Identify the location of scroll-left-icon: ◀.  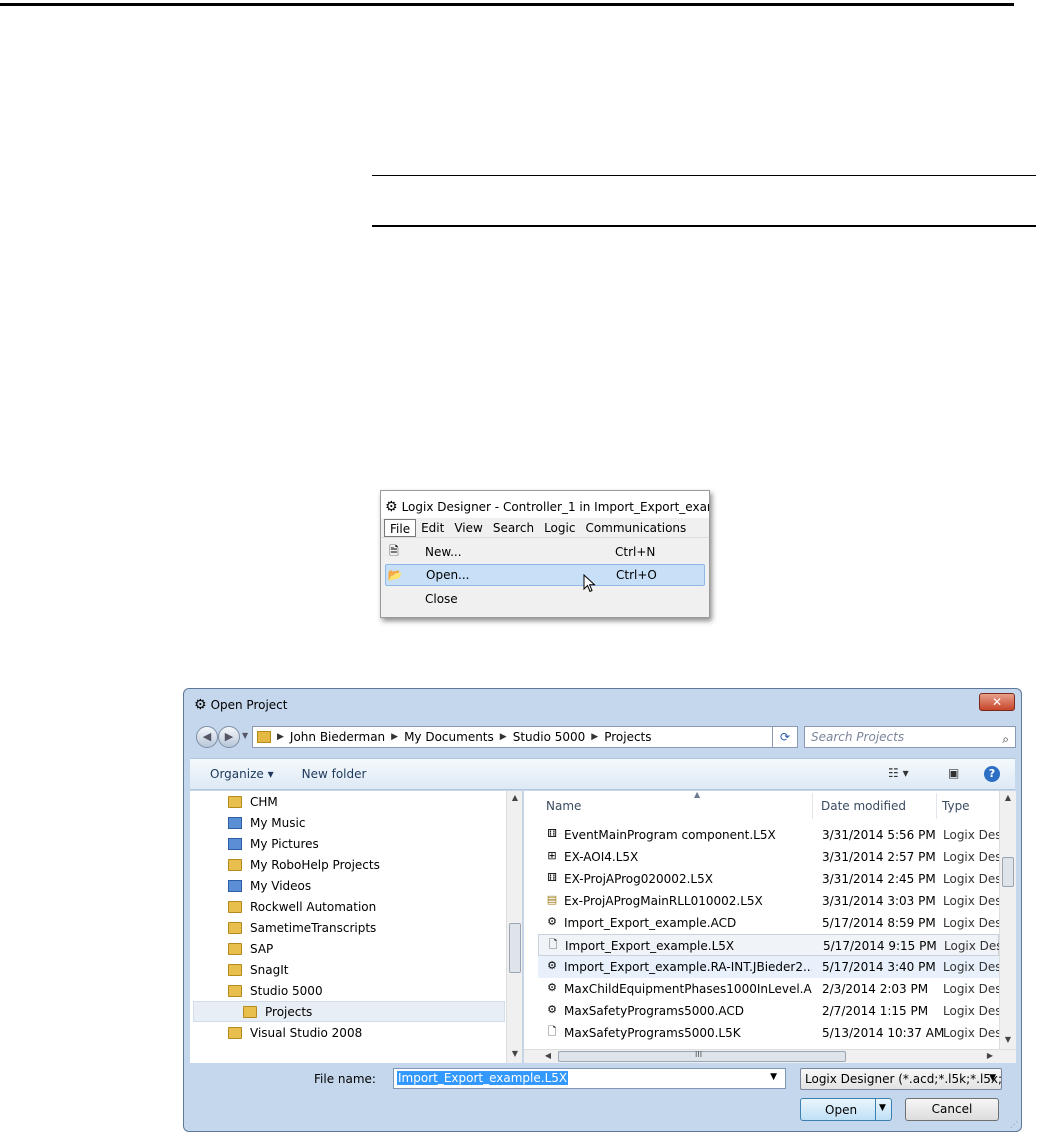
(548, 1055).